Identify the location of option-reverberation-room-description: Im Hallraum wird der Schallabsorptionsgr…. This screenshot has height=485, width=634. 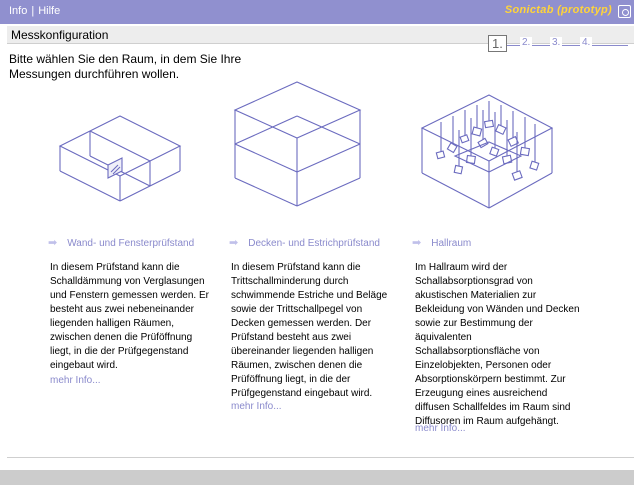
(497, 344).